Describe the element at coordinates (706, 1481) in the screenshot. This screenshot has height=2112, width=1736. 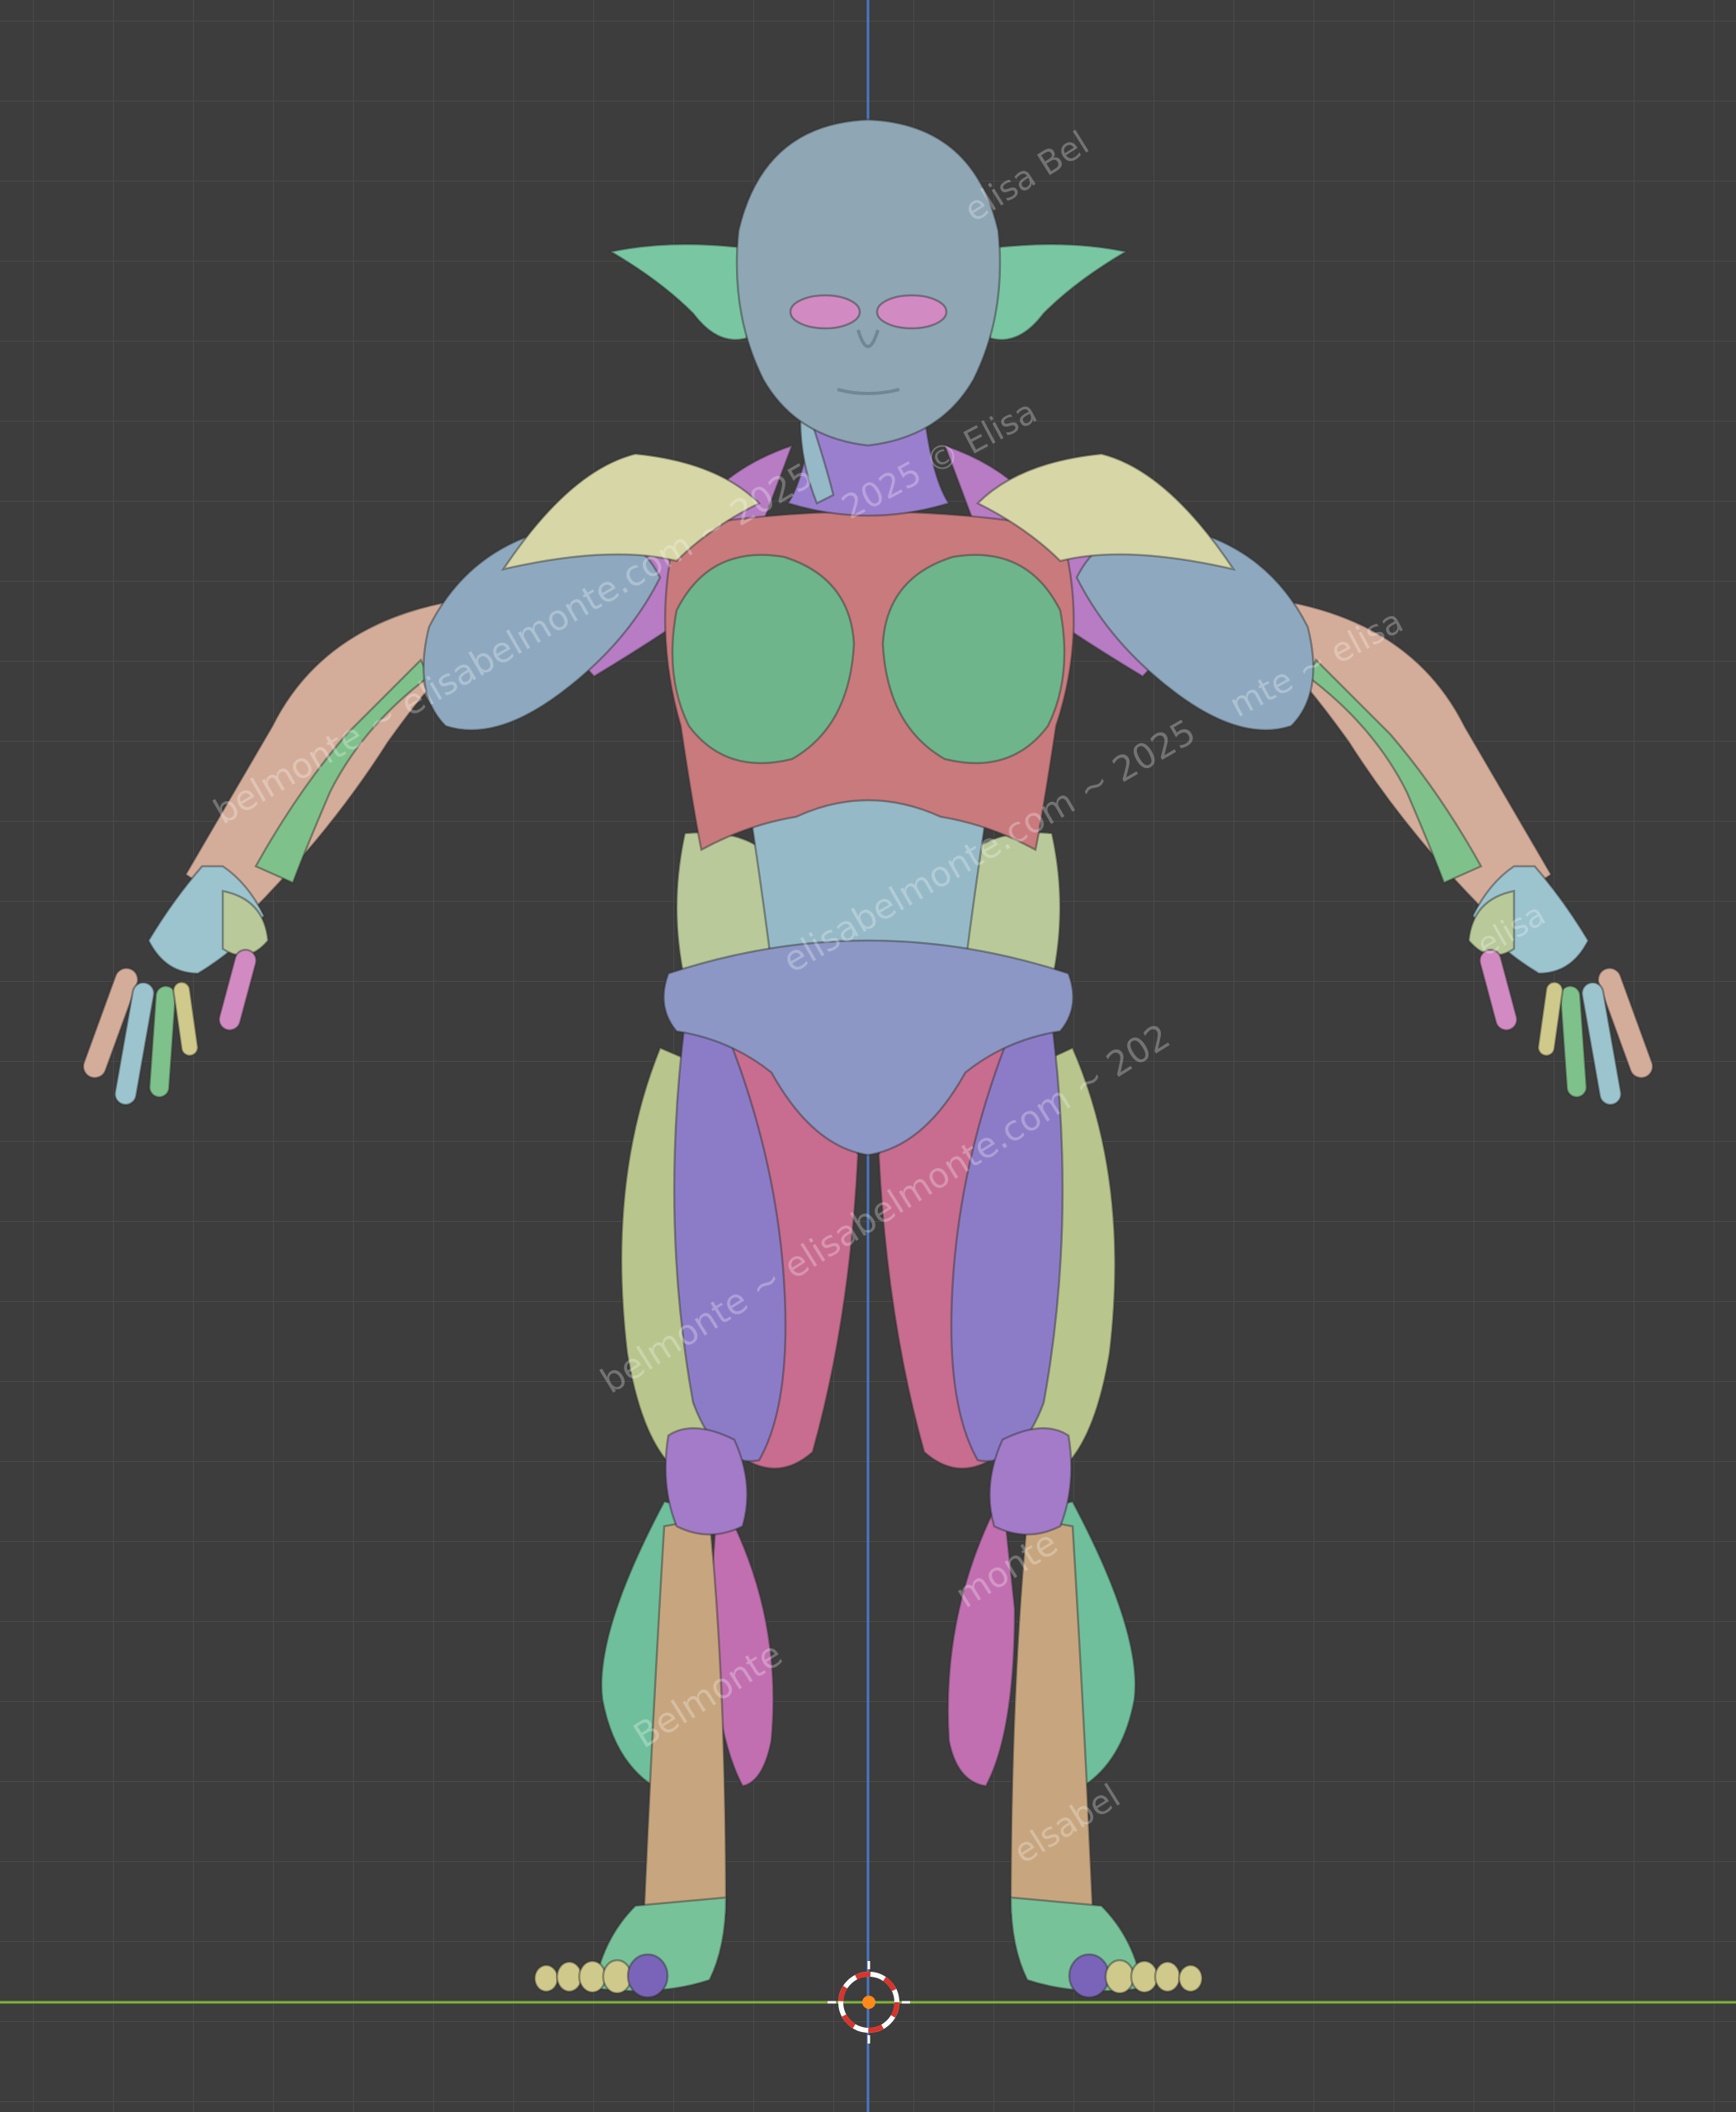
I see `knee-left` at that location.